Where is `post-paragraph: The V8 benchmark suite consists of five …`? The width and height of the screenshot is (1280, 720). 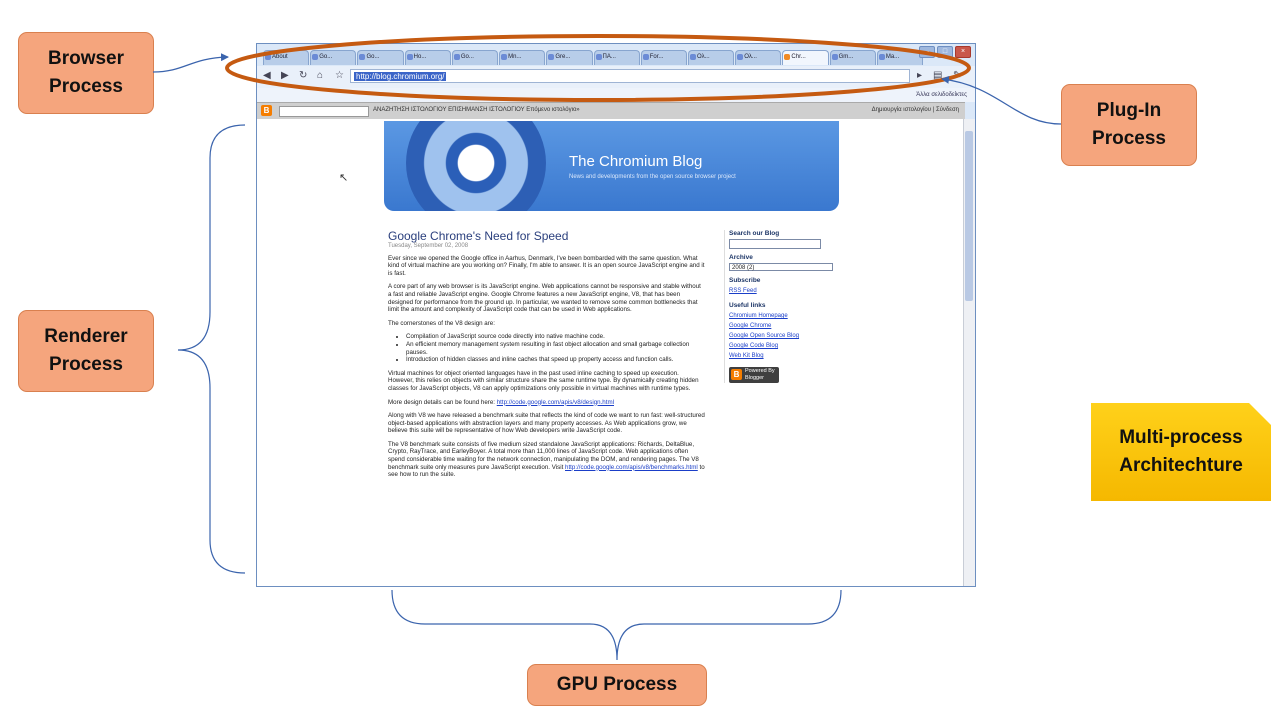
post-paragraph: The V8 benchmark suite consists of five … is located at coordinates (547, 460).